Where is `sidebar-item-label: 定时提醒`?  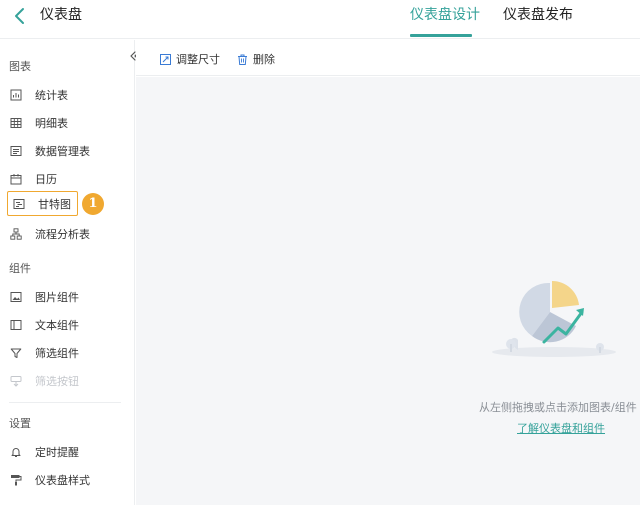
sidebar-item-label: 定时提醒 is located at coordinates (57, 452).